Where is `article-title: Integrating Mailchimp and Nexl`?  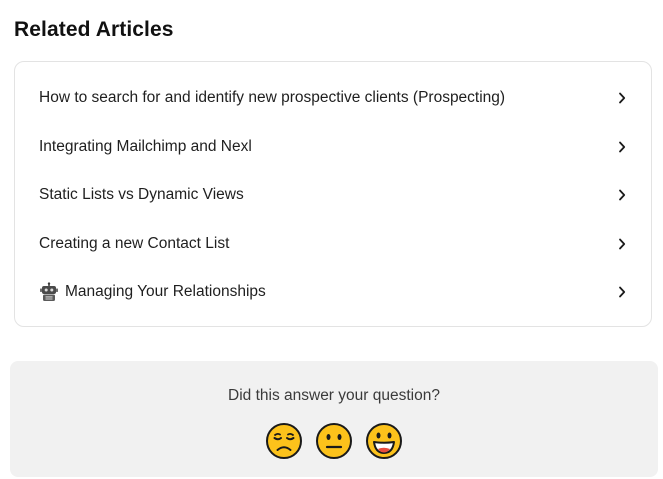 article-title: Integrating Mailchimp and Nexl is located at coordinates (145, 146).